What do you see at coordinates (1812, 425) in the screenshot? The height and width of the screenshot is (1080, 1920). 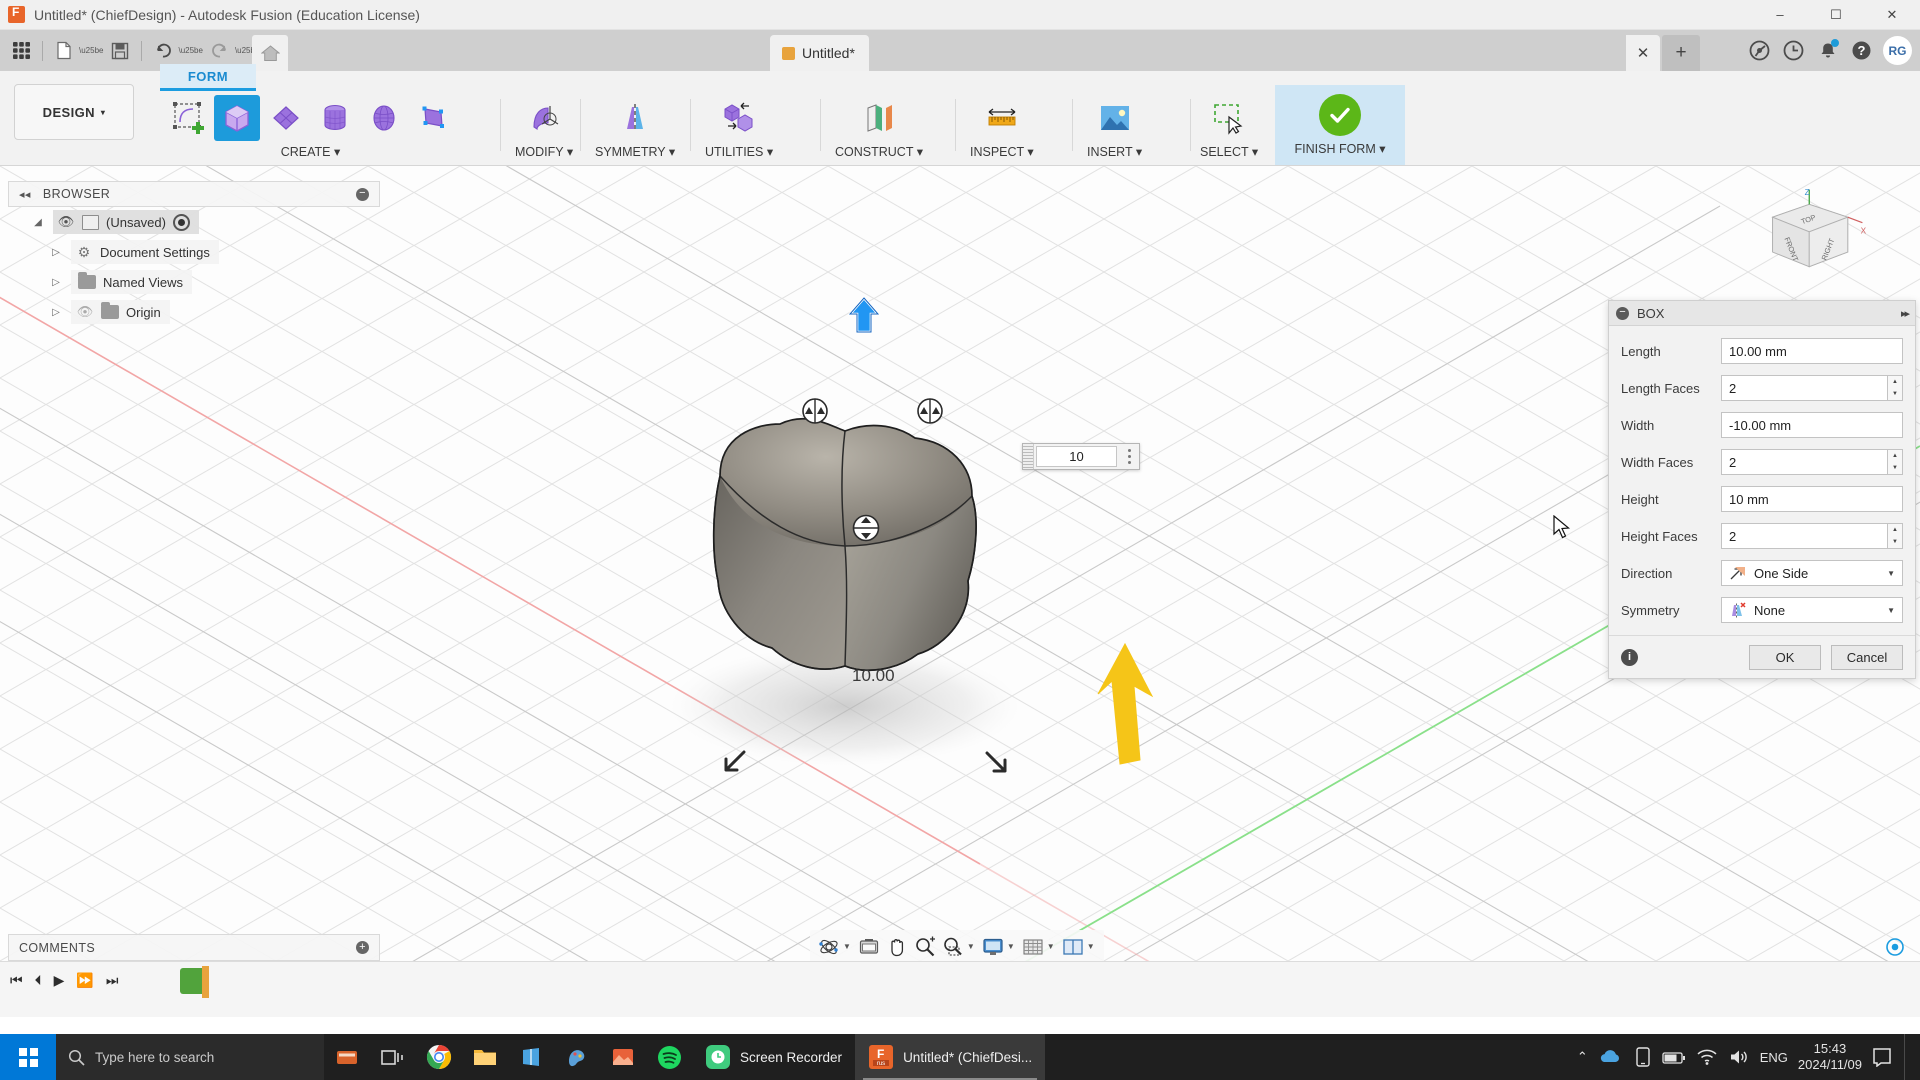 I see `box-width-field: -10.00 mm` at bounding box center [1812, 425].